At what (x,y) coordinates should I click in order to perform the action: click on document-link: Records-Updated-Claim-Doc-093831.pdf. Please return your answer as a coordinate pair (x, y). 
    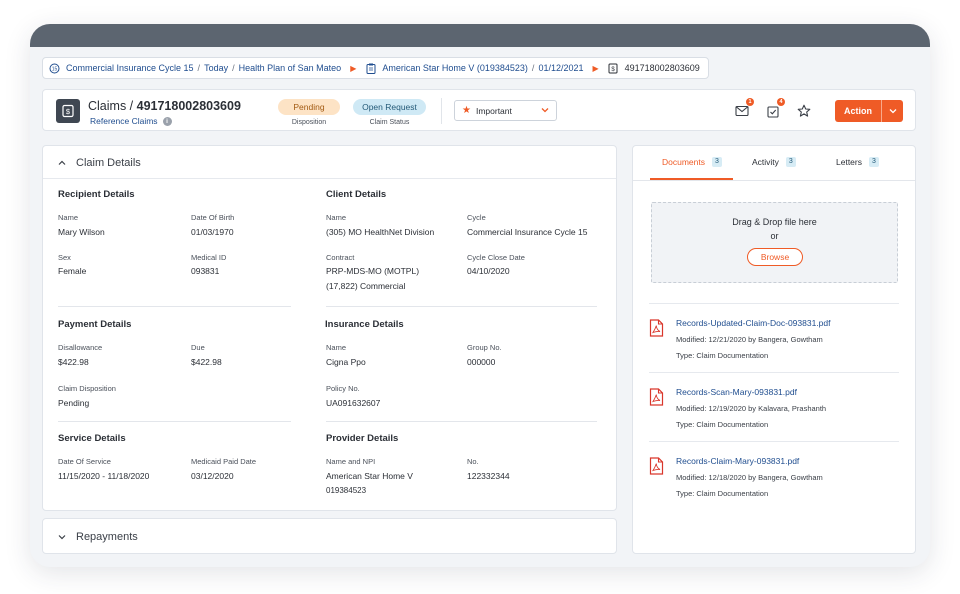
    Looking at the image, I should click on (753, 323).